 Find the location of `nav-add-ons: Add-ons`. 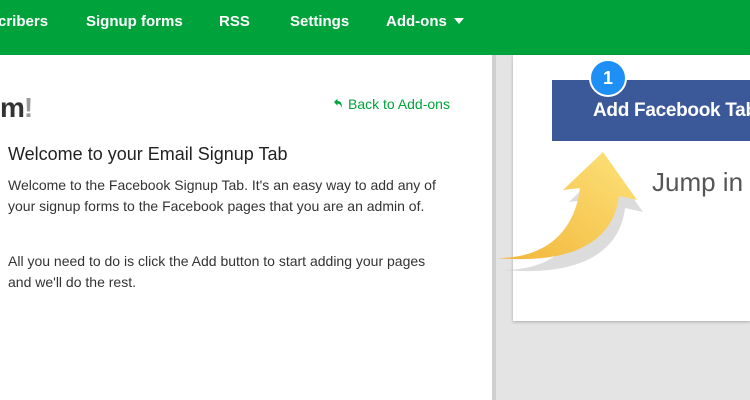

nav-add-ons: Add-ons is located at coordinates (425, 22).